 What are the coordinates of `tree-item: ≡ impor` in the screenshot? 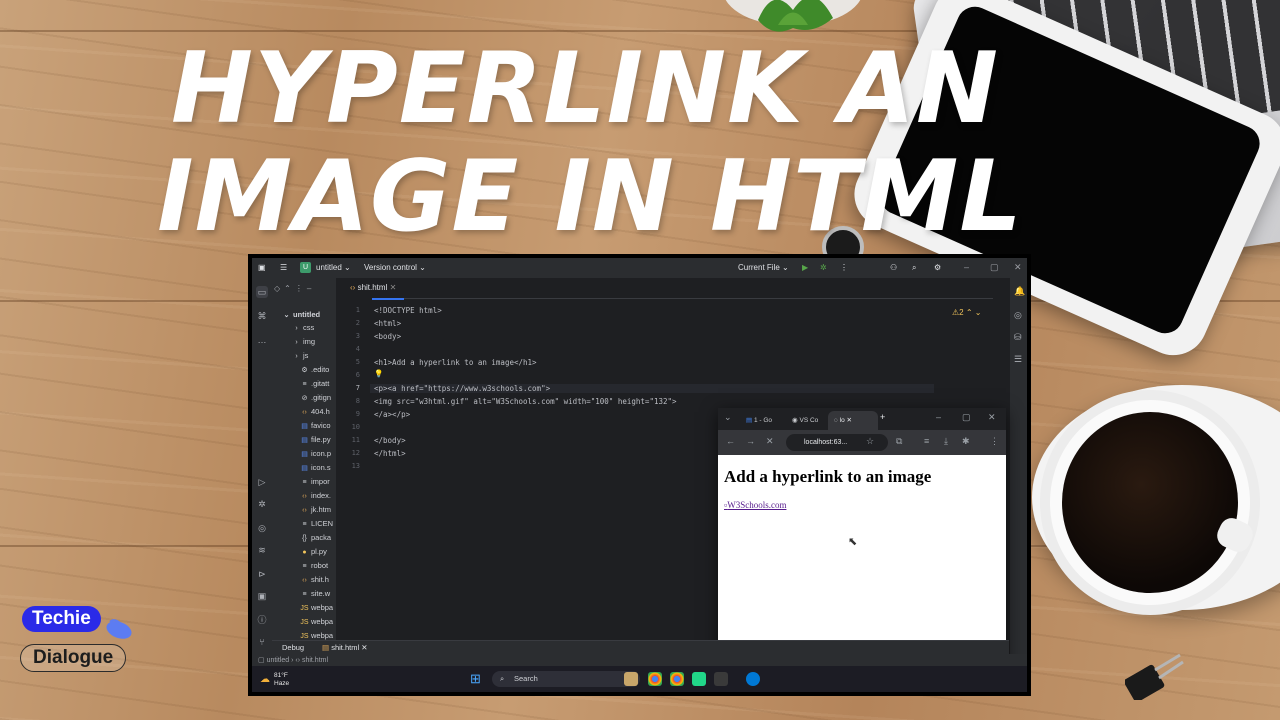 It's located at (314, 481).